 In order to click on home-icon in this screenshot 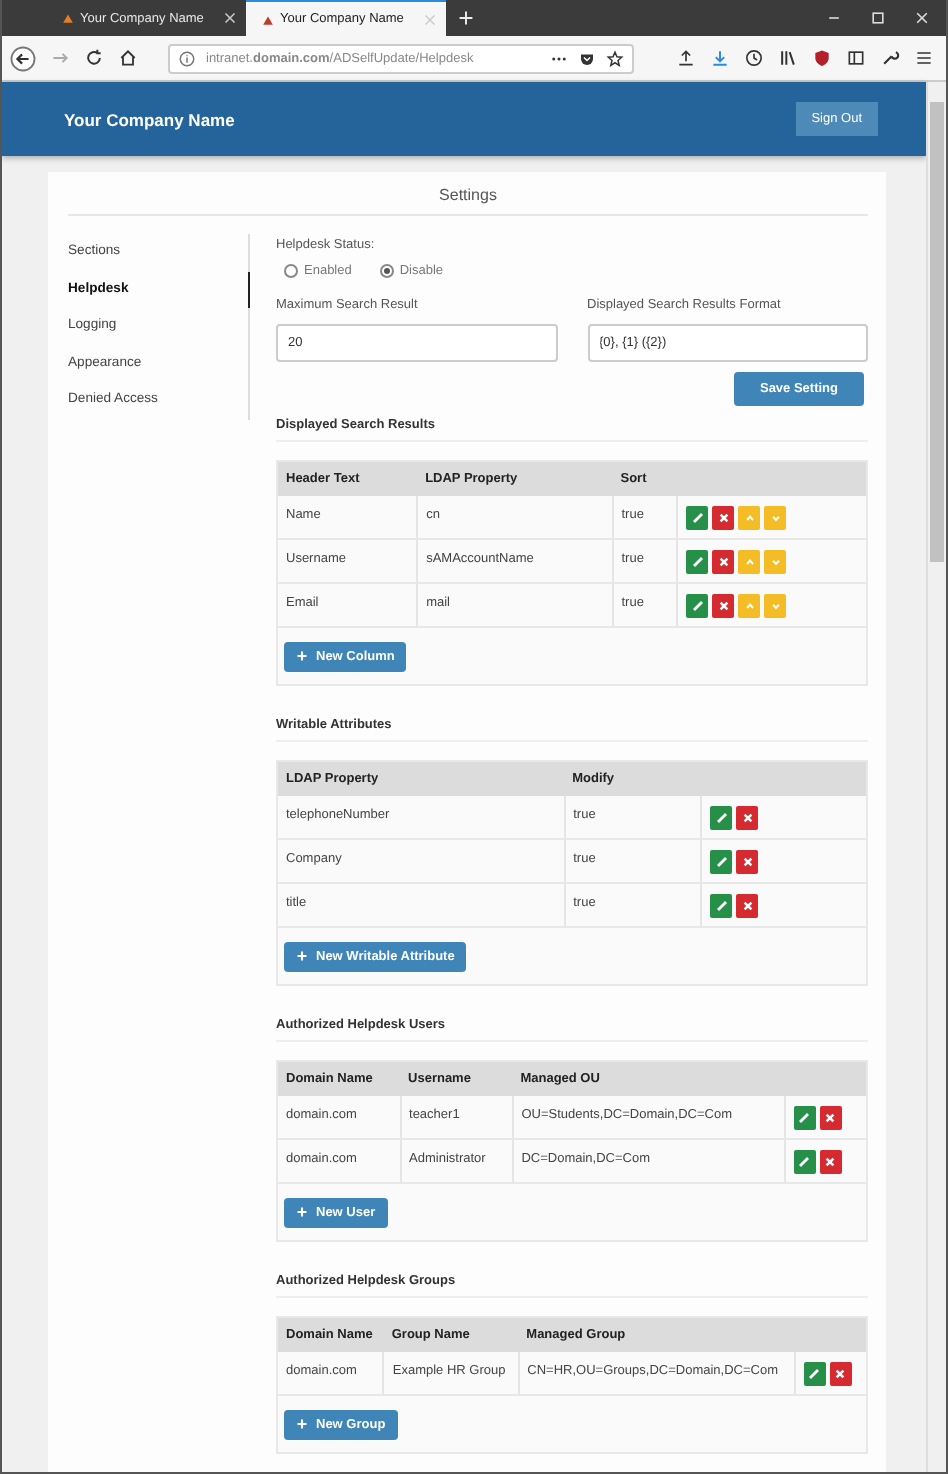, I will do `click(128, 58)`.